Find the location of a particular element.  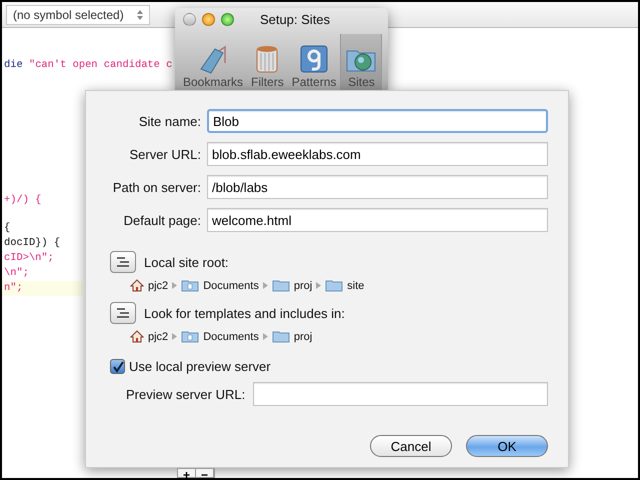

code-line: +)/) { is located at coordinates (22, 200).